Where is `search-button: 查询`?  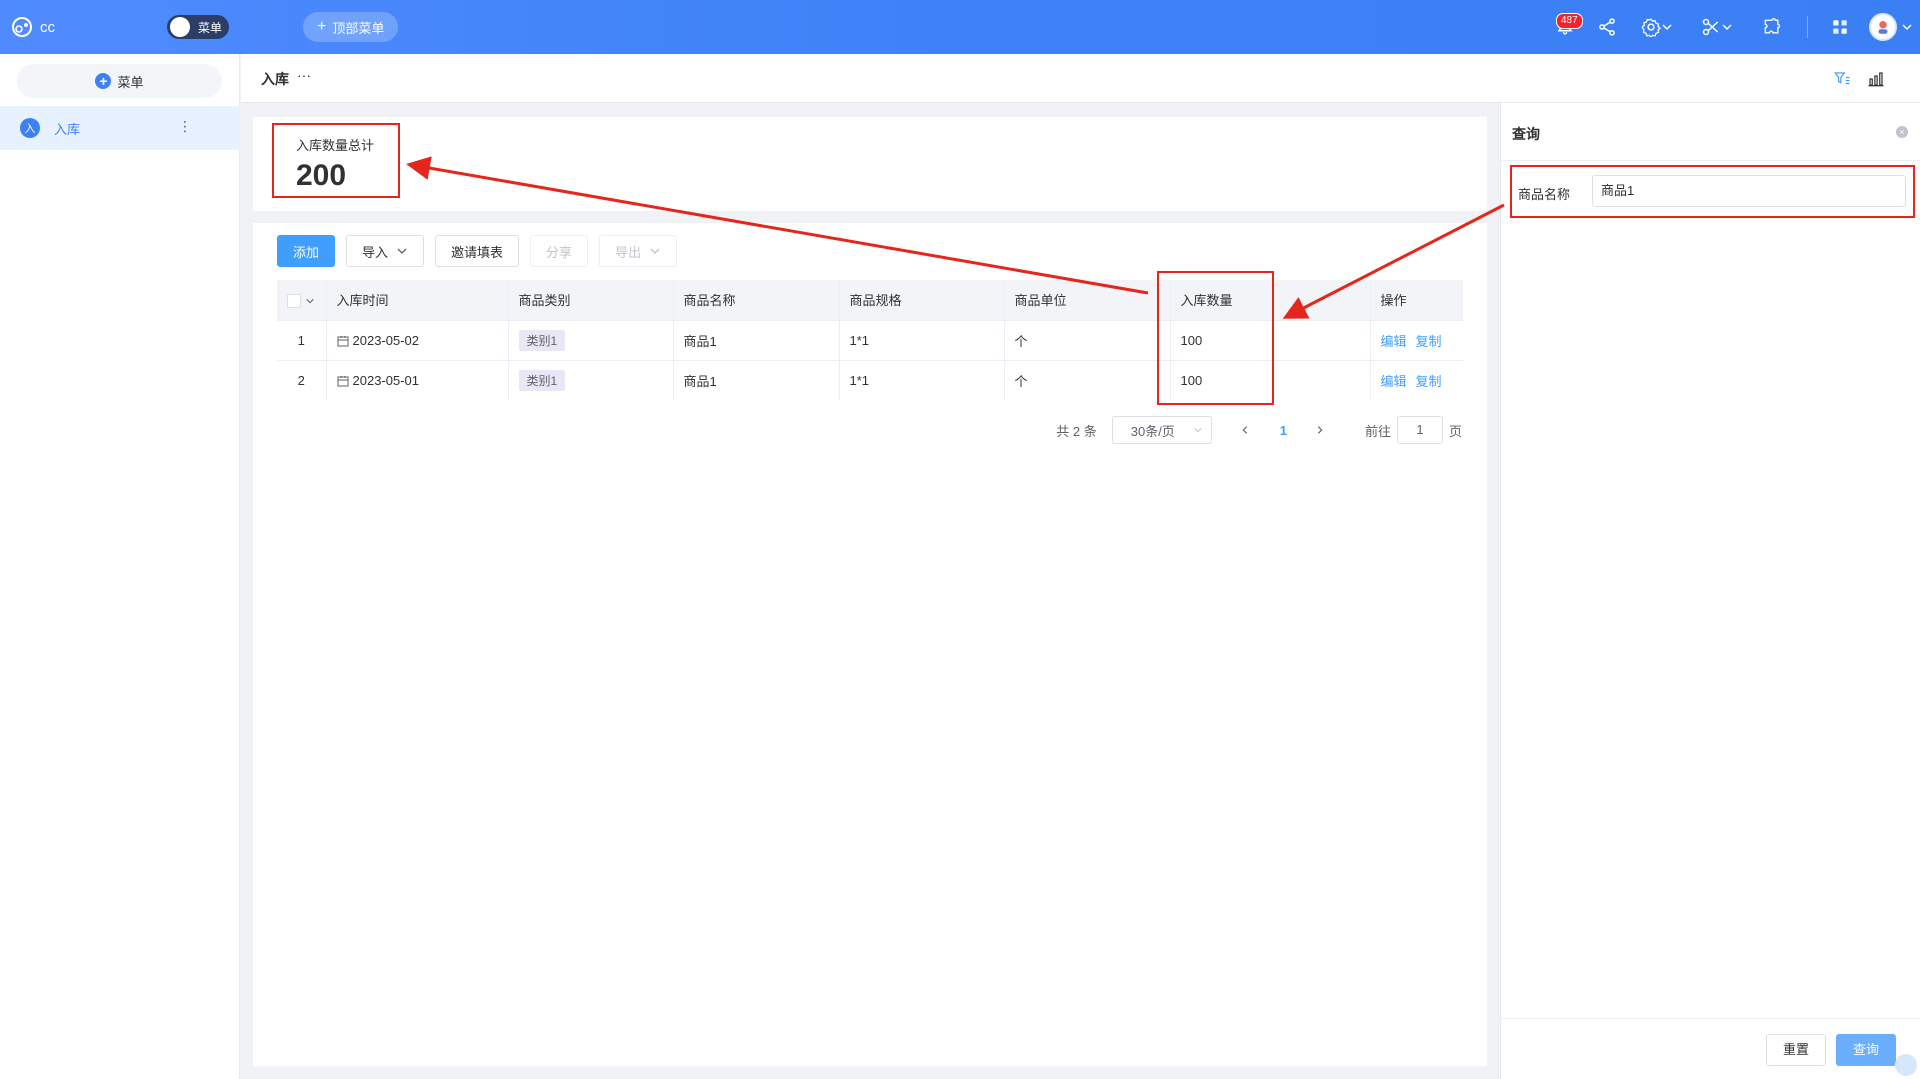
search-button: 查询 is located at coordinates (1866, 1050).